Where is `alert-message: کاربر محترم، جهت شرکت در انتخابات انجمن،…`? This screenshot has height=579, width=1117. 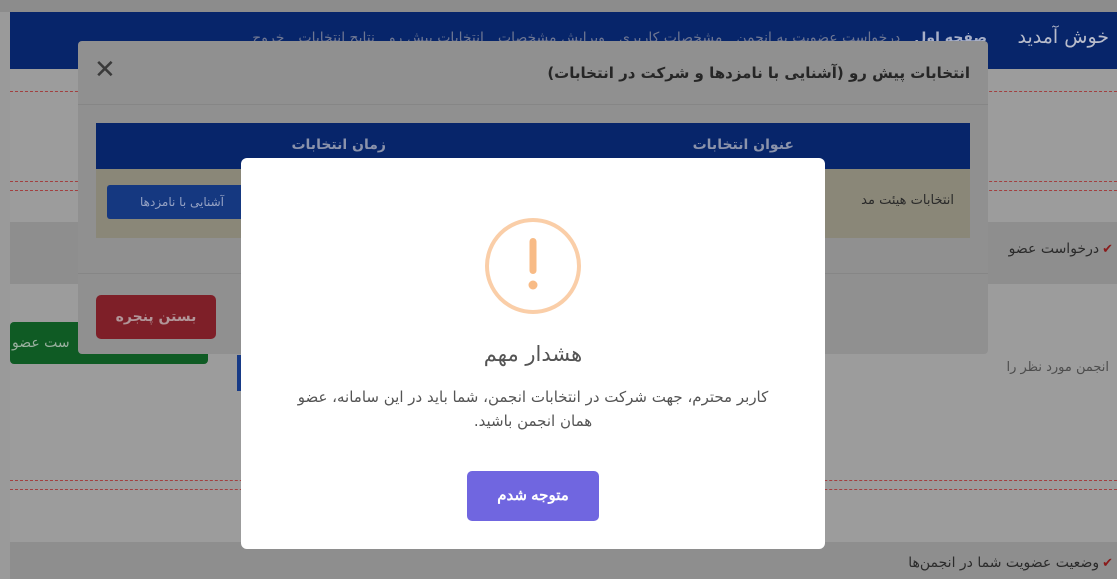 alert-message: کاربر محترم، جهت شرکت در انتخابات انجمن،… is located at coordinates (533, 409).